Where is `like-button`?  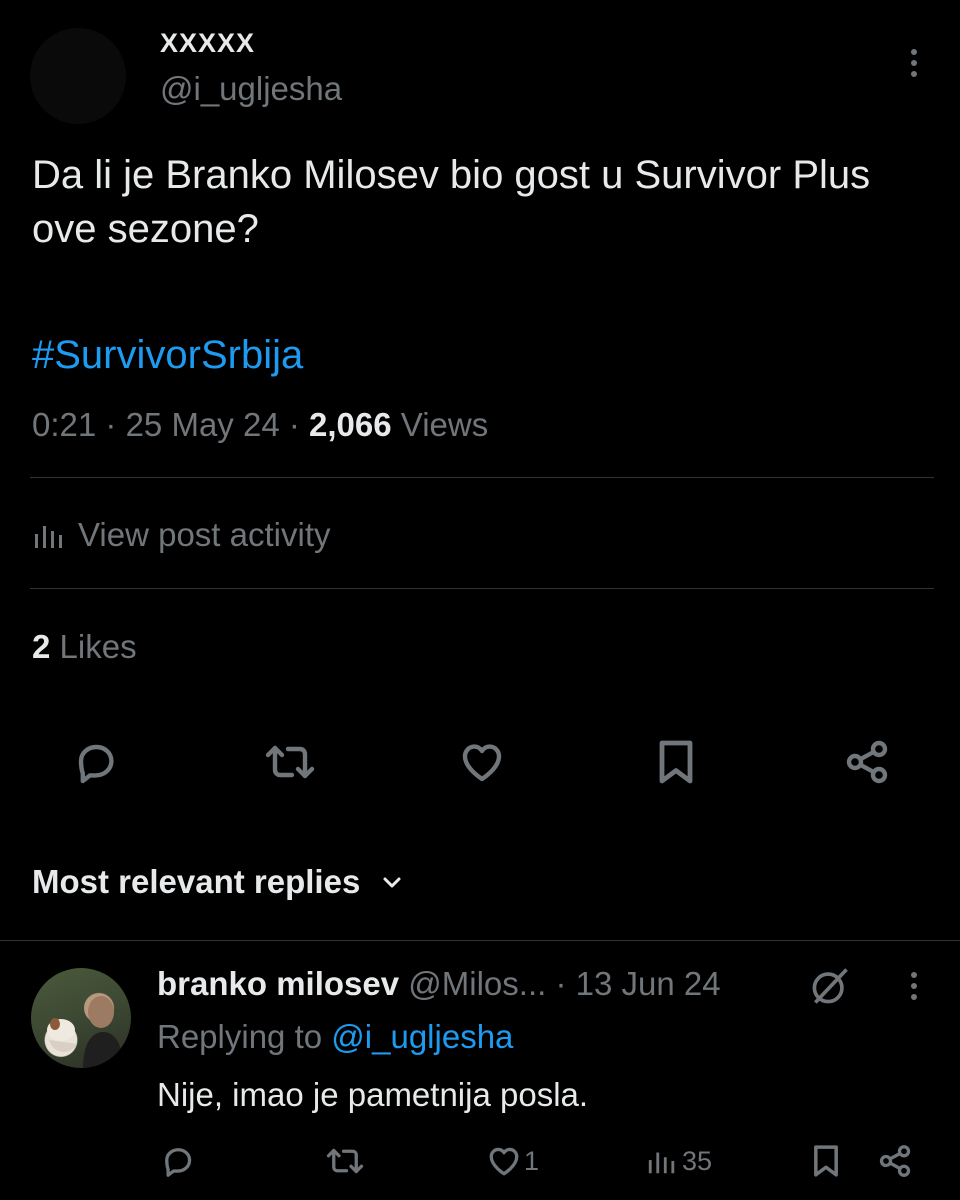
like-button is located at coordinates (482, 762).